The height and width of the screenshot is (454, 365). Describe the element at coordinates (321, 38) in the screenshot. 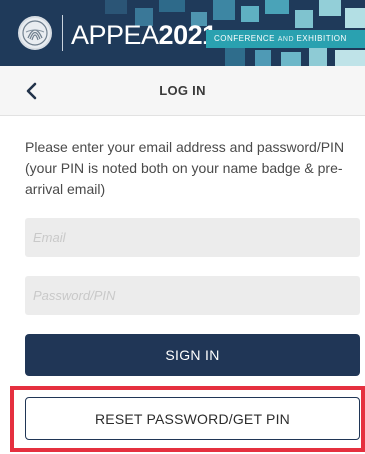

I see `tagline-exhibition: EXHIBITION` at that location.